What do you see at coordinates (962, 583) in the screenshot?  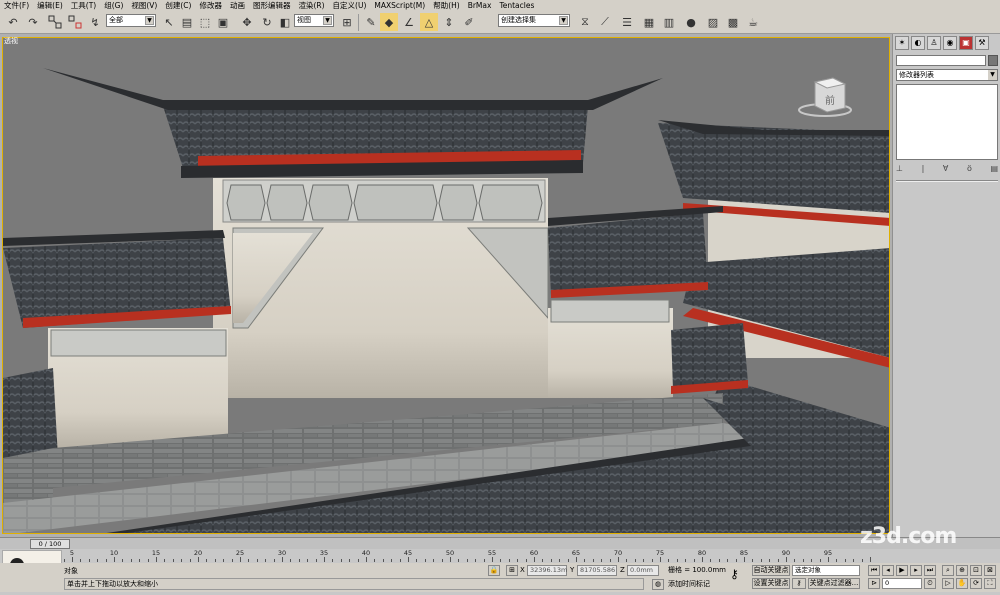 I see `pan-icon: ✋` at bounding box center [962, 583].